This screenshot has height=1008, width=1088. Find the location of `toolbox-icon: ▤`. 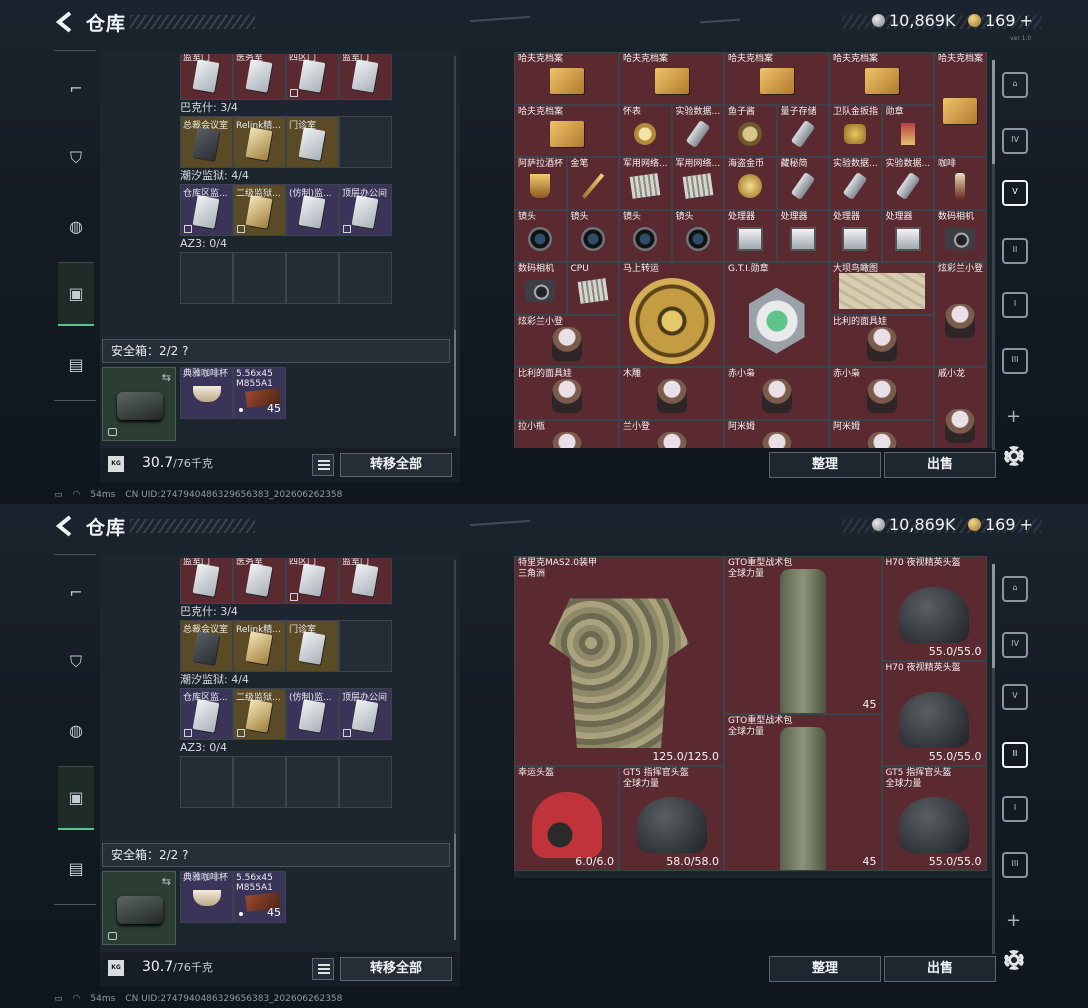

toolbox-icon: ▤ is located at coordinates (76, 364).